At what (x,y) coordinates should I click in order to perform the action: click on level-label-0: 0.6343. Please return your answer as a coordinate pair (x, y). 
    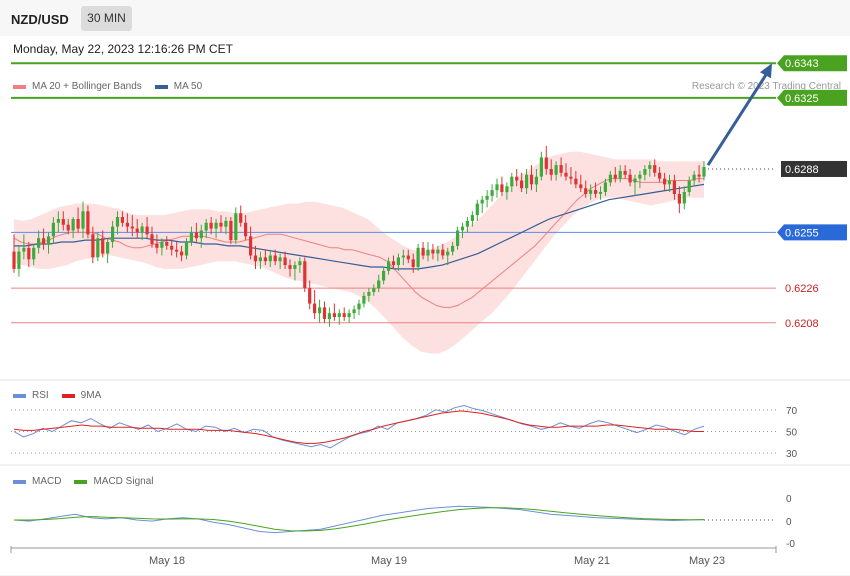
    Looking at the image, I should click on (802, 64).